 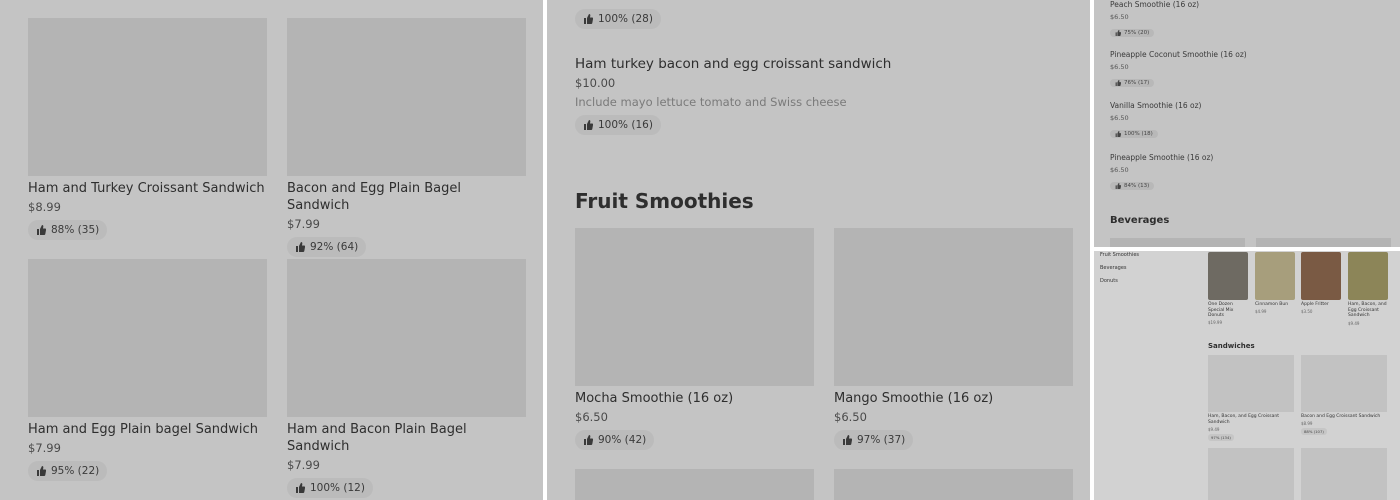 I want to click on item-name: Mocha Smoothie (16 oz), so click(x=654, y=398).